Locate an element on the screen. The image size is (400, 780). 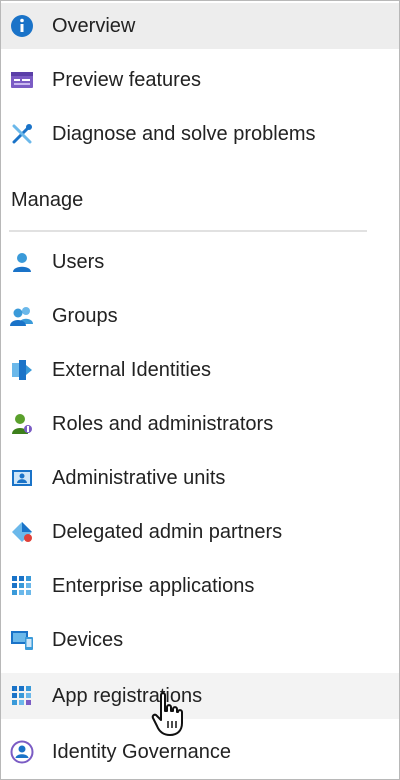
nav-item-roles-administrators: Roles and administrators is located at coordinates (200, 424).